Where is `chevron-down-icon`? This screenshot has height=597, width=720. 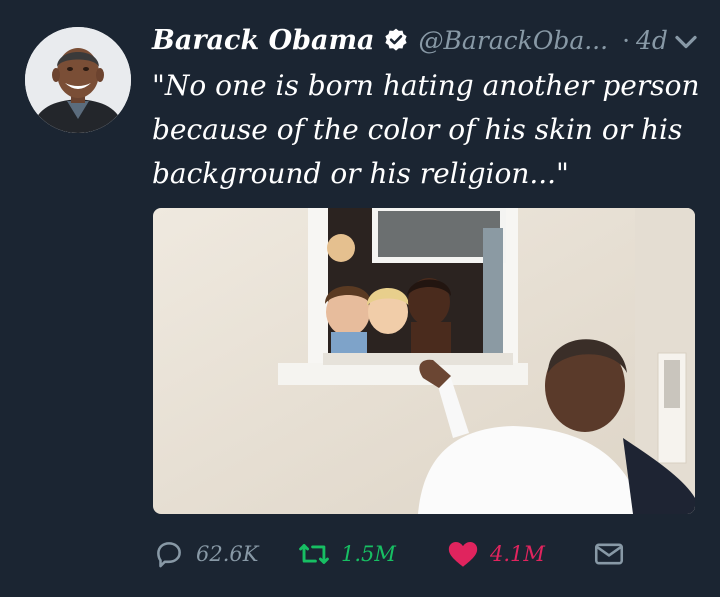 chevron-down-icon is located at coordinates (686, 42).